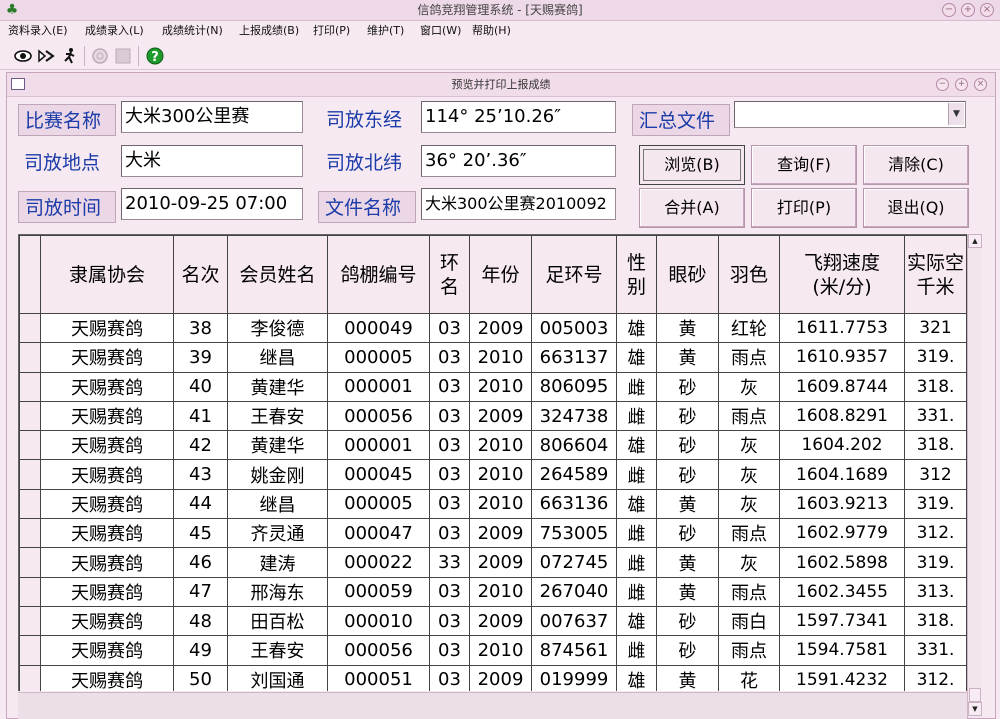  What do you see at coordinates (440, 31) in the screenshot?
I see `menu-window: 窗口(W)` at bounding box center [440, 31].